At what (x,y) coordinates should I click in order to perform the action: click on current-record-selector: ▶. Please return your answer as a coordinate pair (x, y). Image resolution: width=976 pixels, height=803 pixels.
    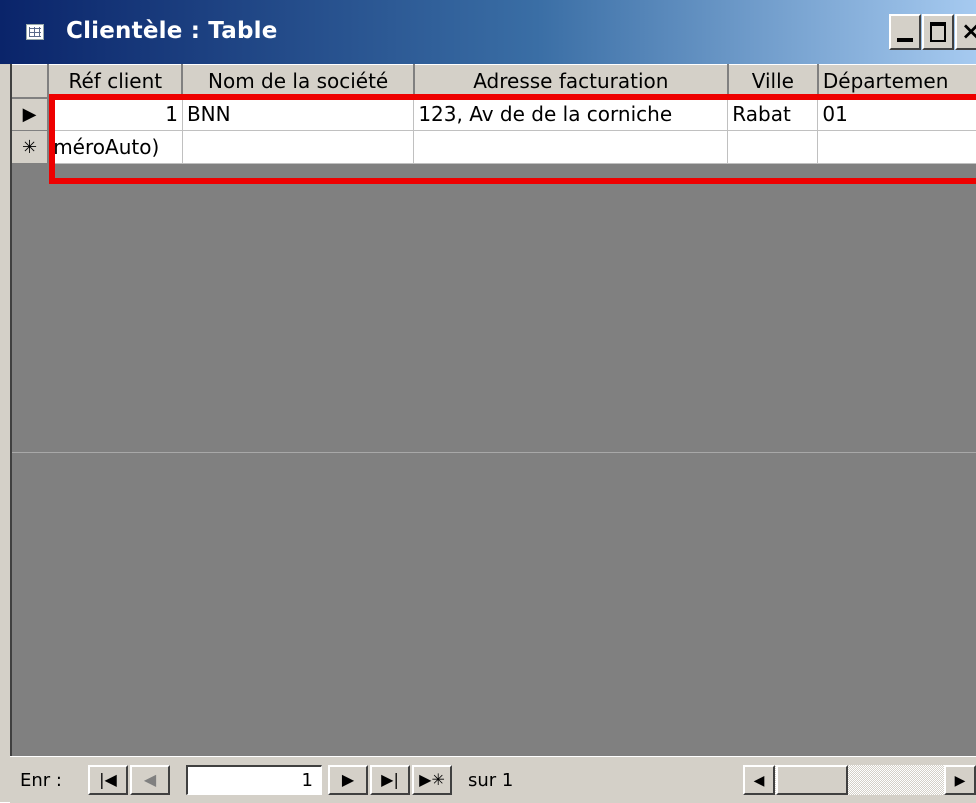
    Looking at the image, I should click on (31, 114).